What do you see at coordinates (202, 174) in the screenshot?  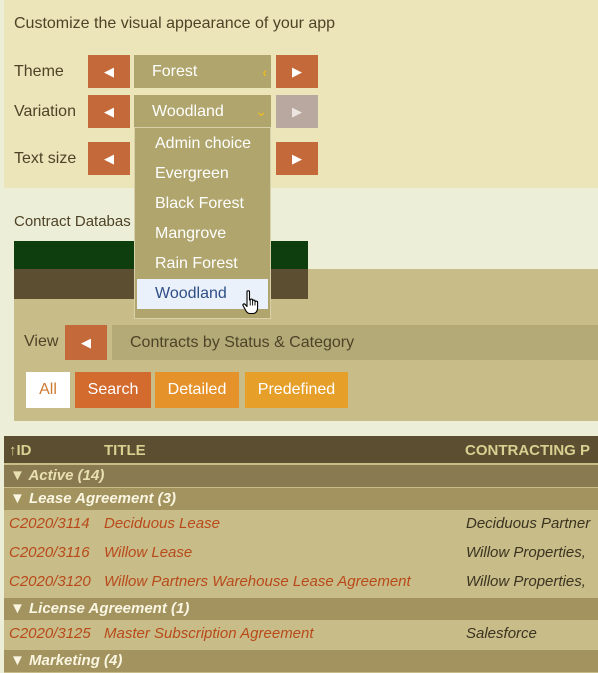 I see `dropdown-option-evergreen: Evergreen` at bounding box center [202, 174].